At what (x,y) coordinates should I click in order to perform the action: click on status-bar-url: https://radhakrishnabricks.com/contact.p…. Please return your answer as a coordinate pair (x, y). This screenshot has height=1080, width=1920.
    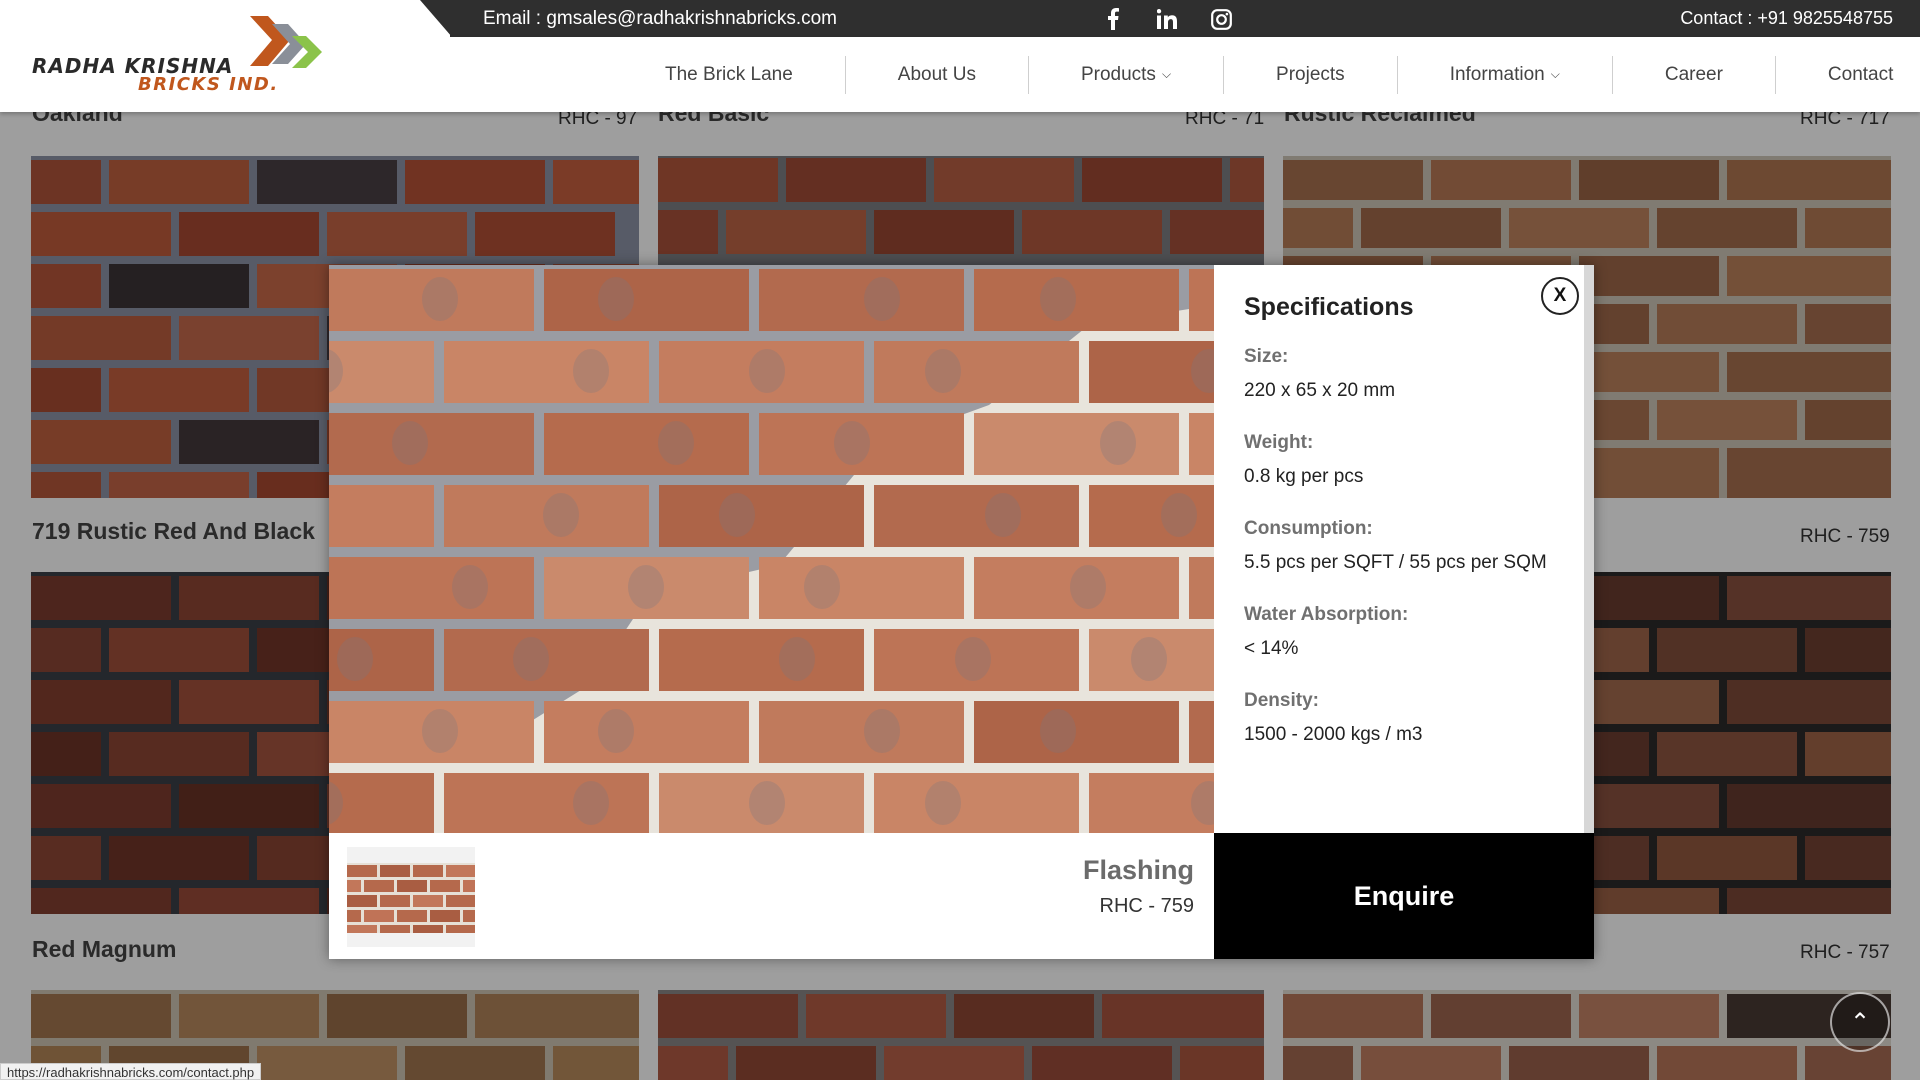
    Looking at the image, I should click on (131, 1071).